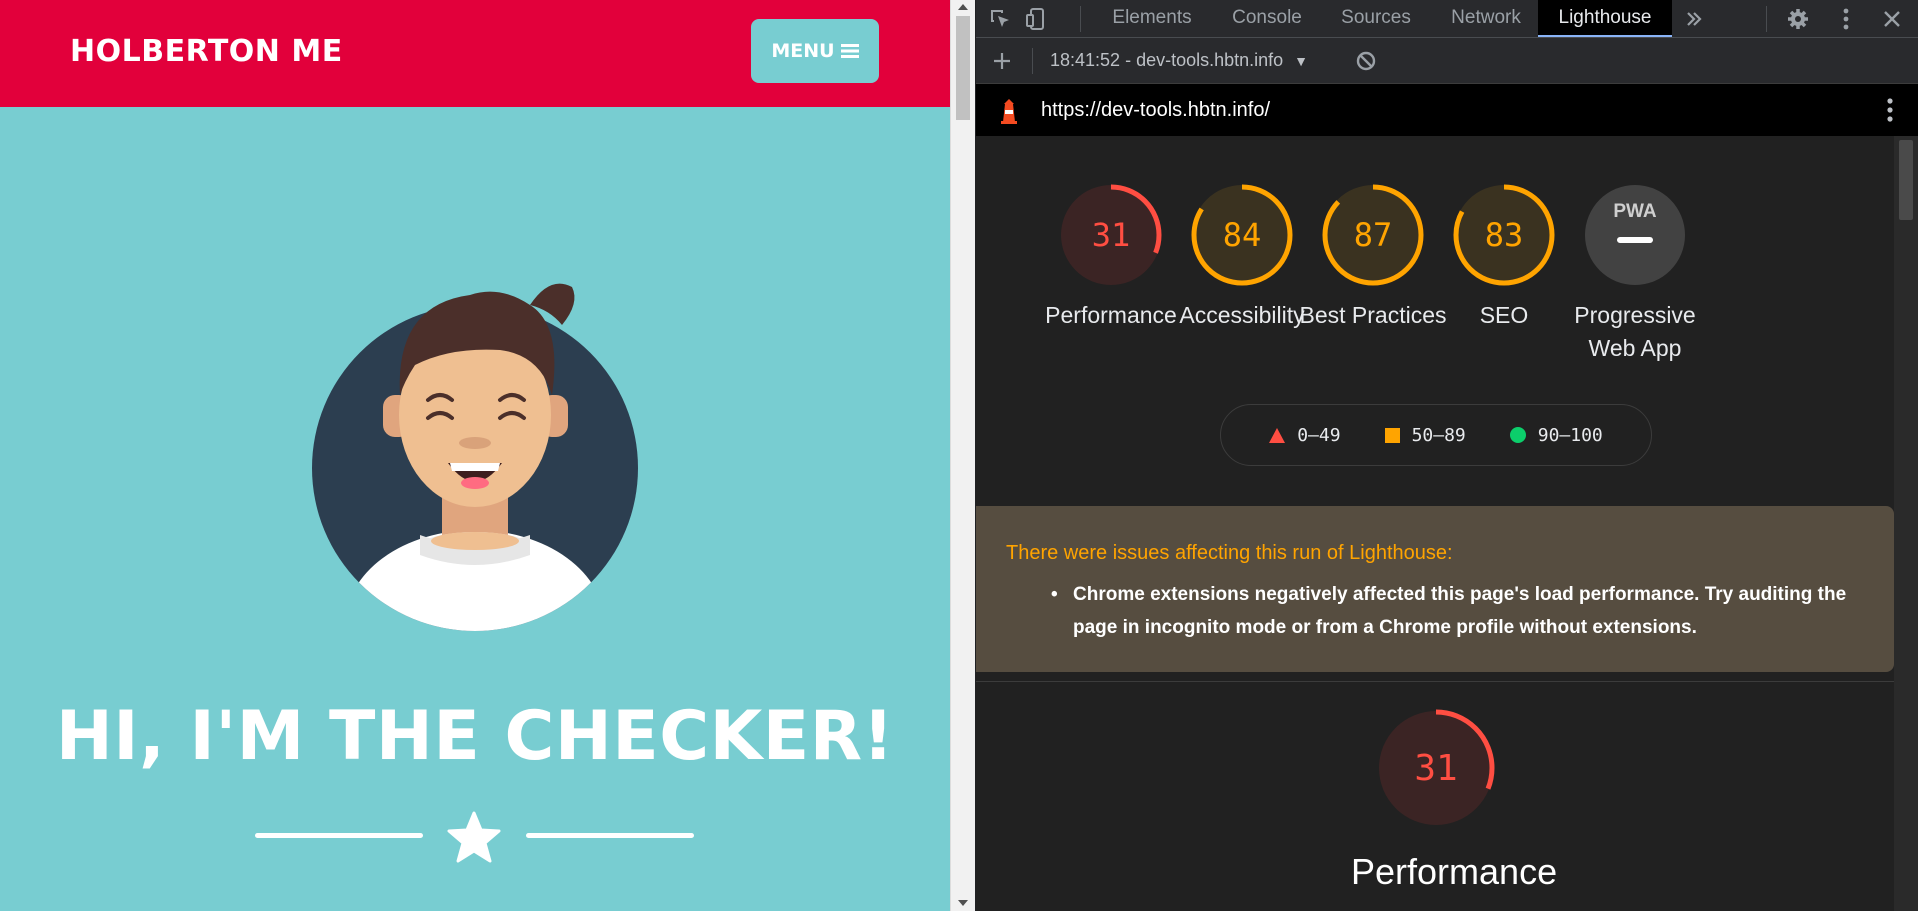 This screenshot has height=911, width=1918. Describe the element at coordinates (1635, 240) in the screenshot. I see `pwa-dash-icon` at that location.